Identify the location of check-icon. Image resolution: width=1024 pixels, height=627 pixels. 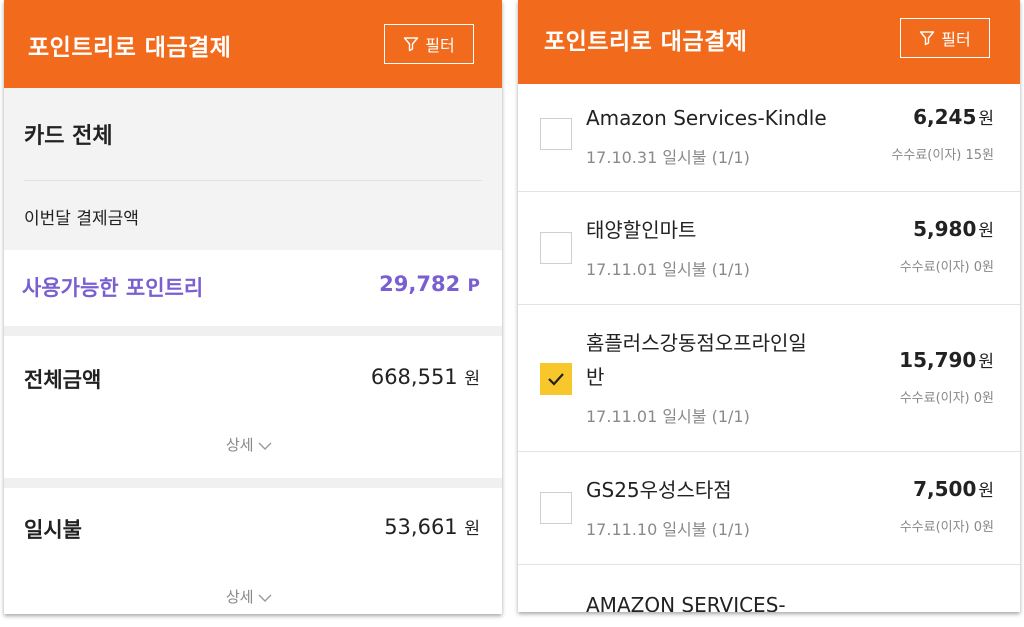
(556, 379).